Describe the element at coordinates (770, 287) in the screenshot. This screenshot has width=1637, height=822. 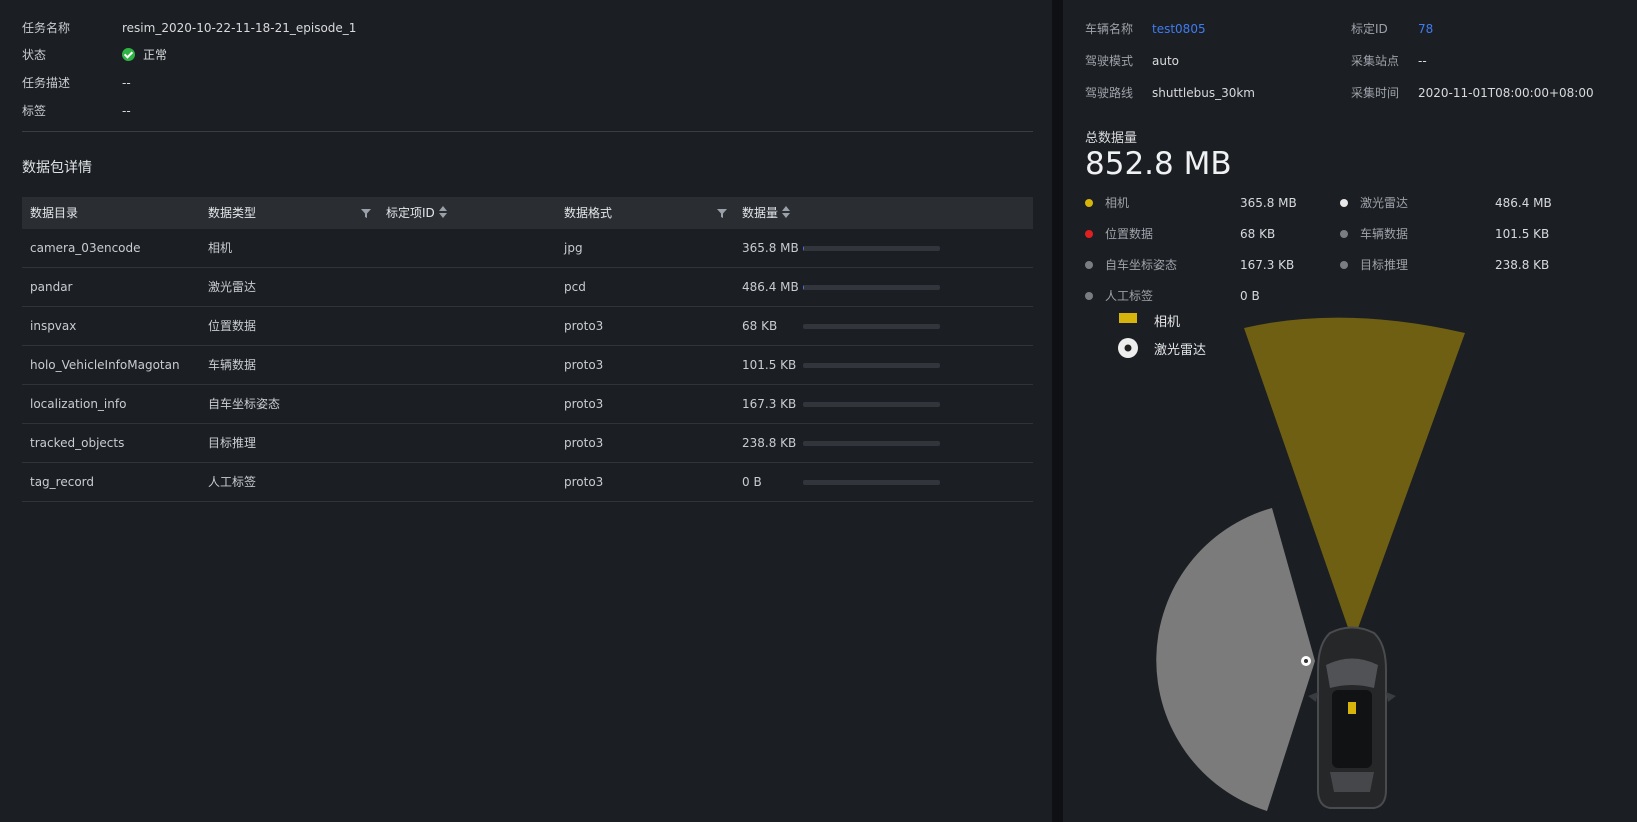
I see `cell-size: 486.4 MB` at that location.